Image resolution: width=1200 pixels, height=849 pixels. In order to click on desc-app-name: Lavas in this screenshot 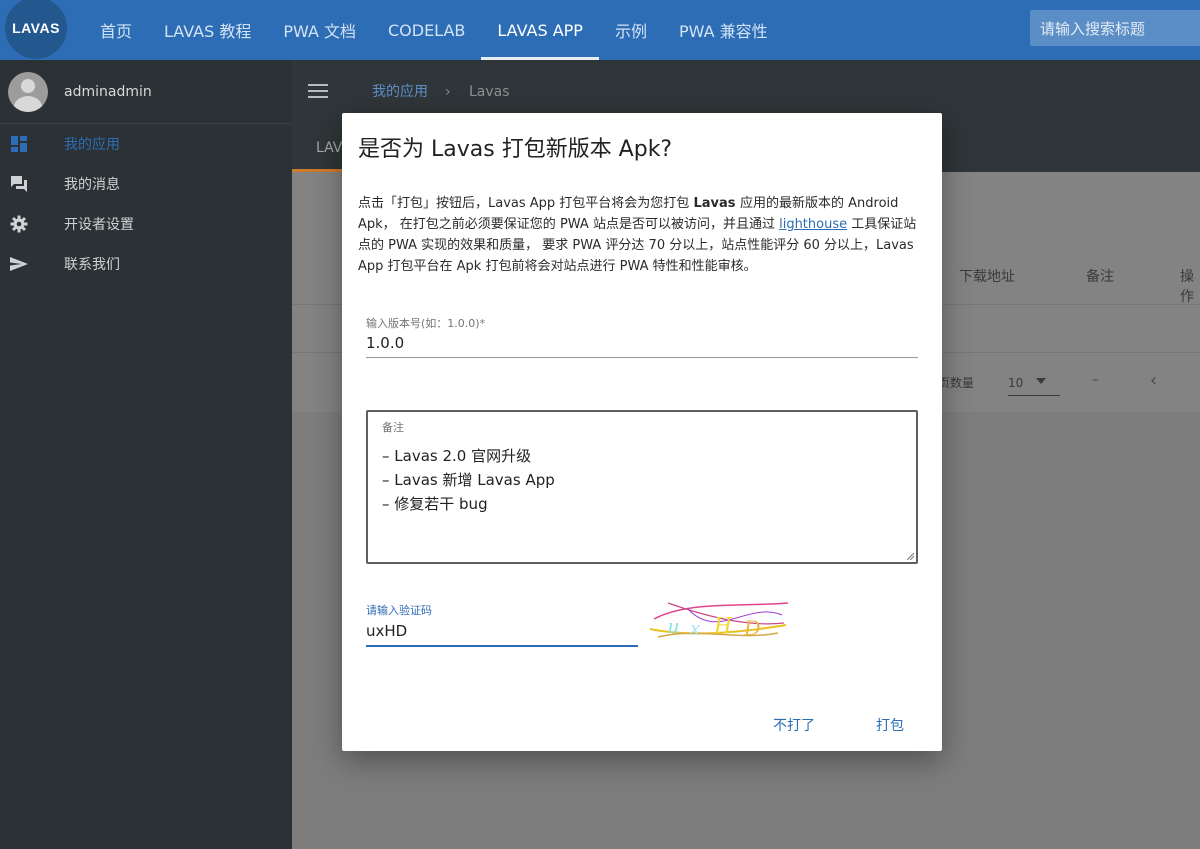, I will do `click(717, 203)`.